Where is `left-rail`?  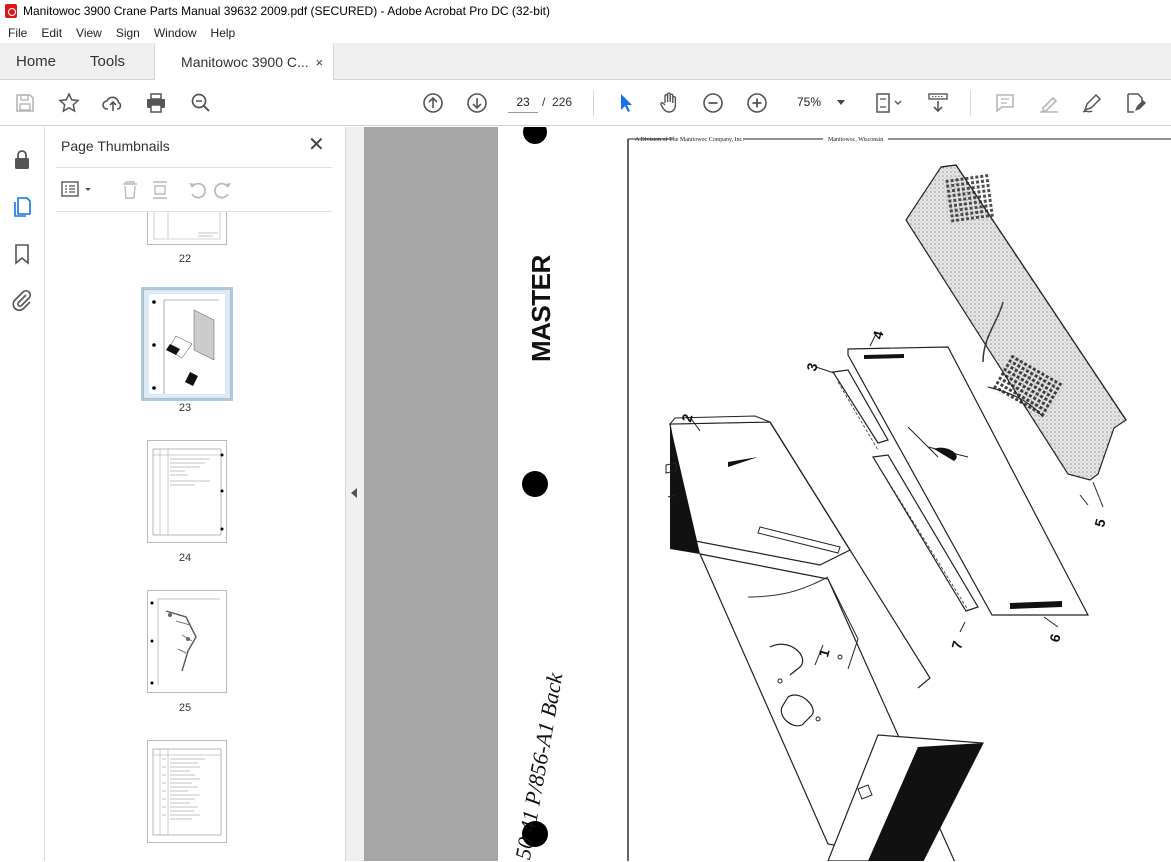 left-rail is located at coordinates (22, 494).